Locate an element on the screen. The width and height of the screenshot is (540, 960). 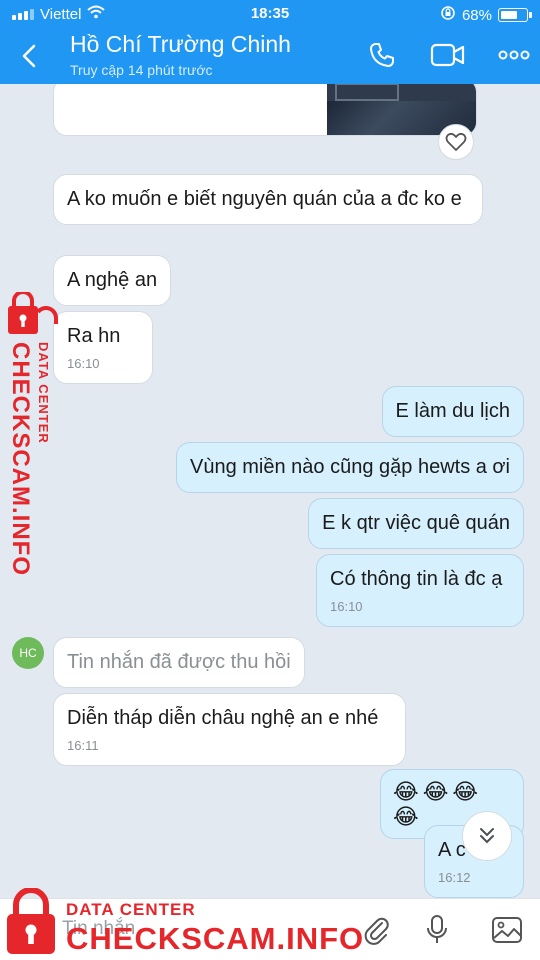
message-recalled: Tin nhắn đã được thu hồi is located at coordinates (179, 662).